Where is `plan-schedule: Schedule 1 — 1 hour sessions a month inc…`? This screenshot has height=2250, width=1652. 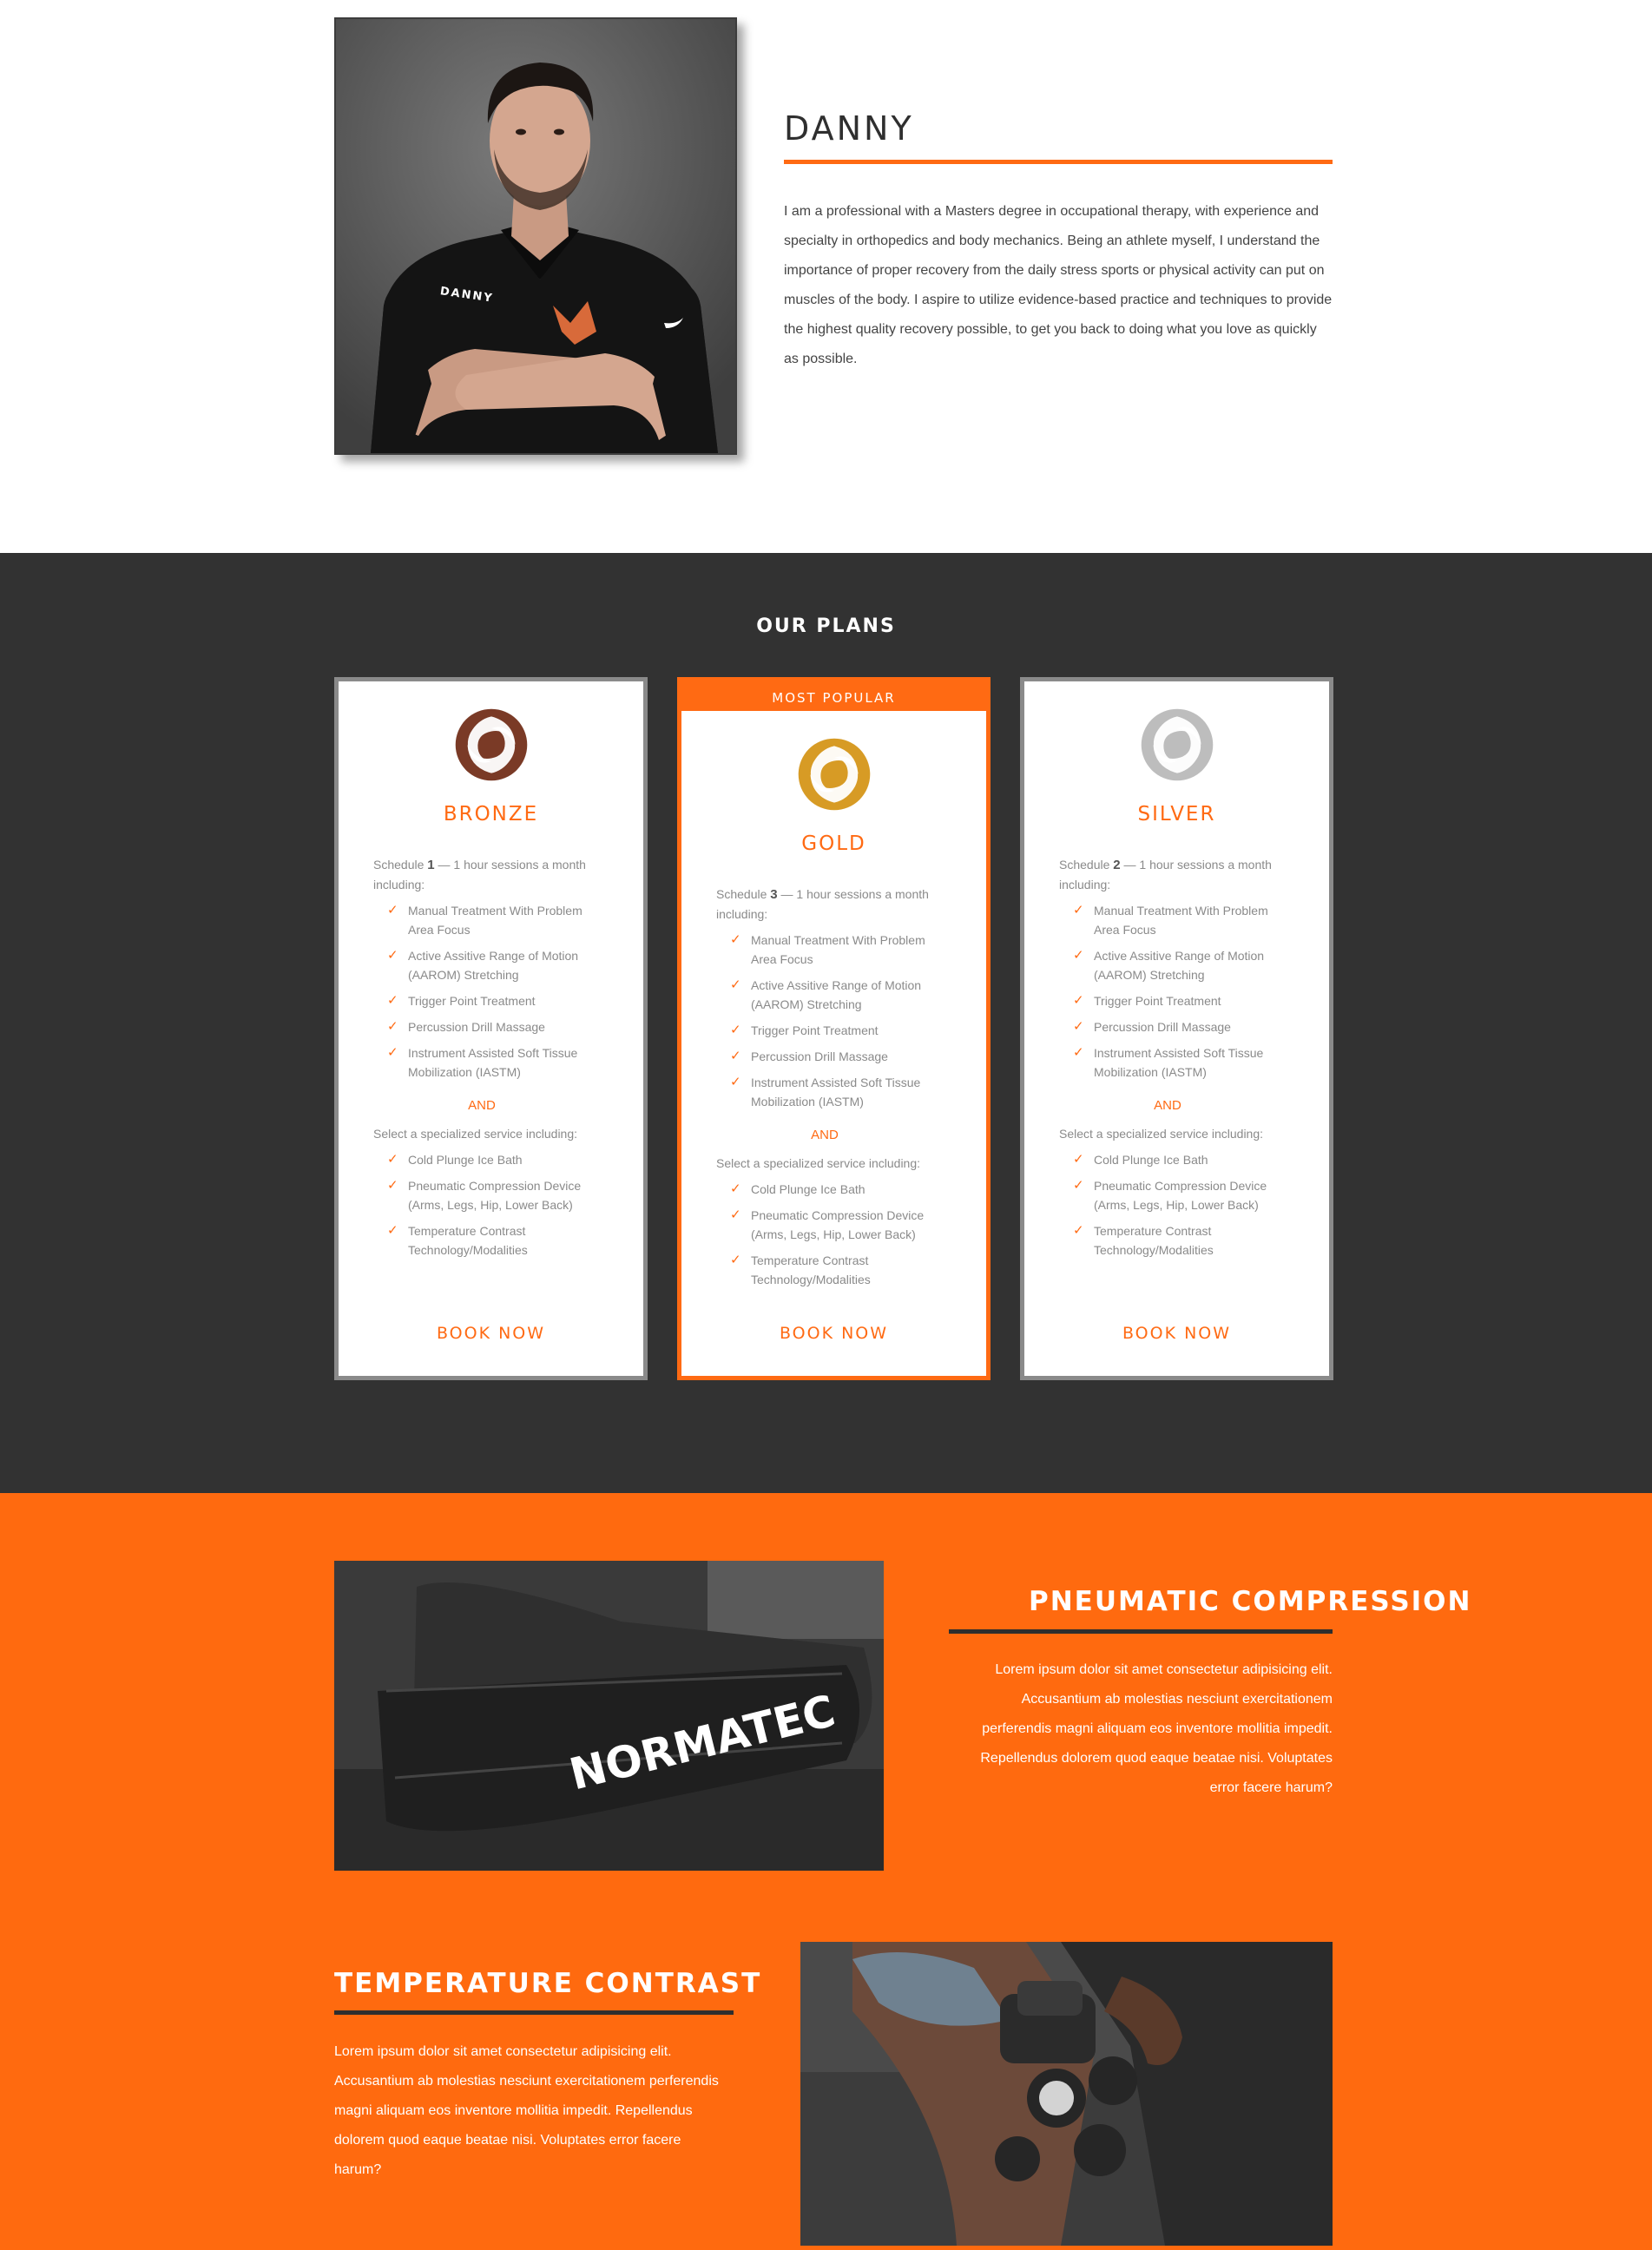 plan-schedule: Schedule 1 — 1 hour sessions a month inc… is located at coordinates (479, 874).